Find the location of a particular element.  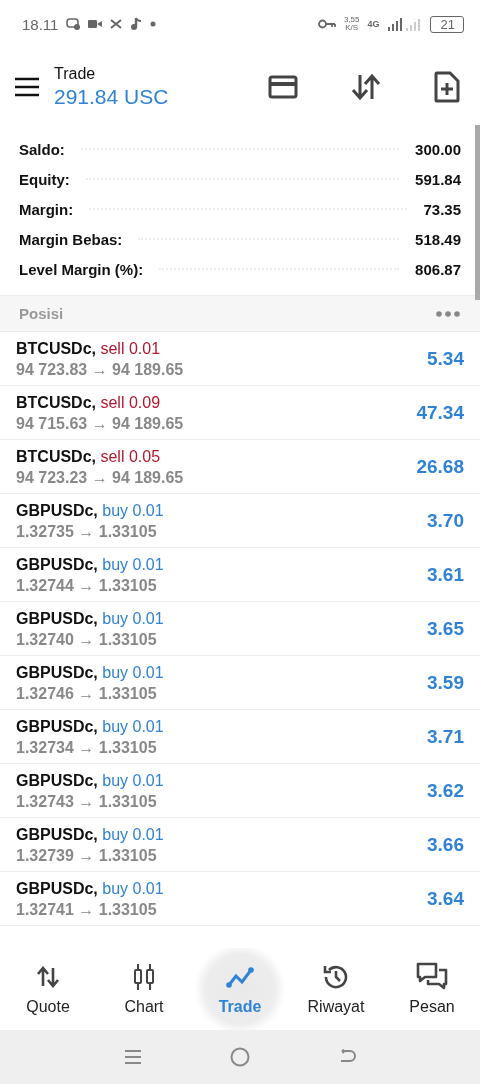

position-row: GBPUSDc, buy 0.01 1.32740 → 1.33105 3.65 is located at coordinates (240, 628).